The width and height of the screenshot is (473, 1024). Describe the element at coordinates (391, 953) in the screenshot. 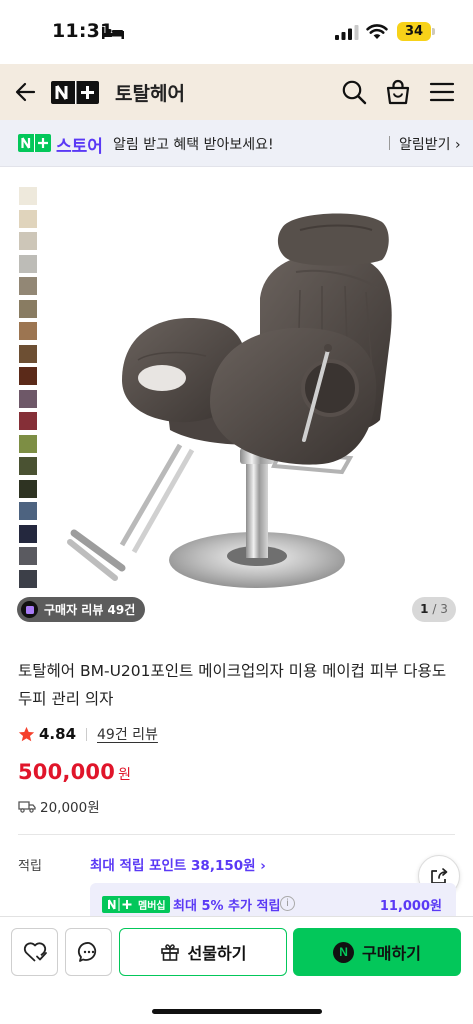

I see `buy-button-label: 구매하기` at that location.